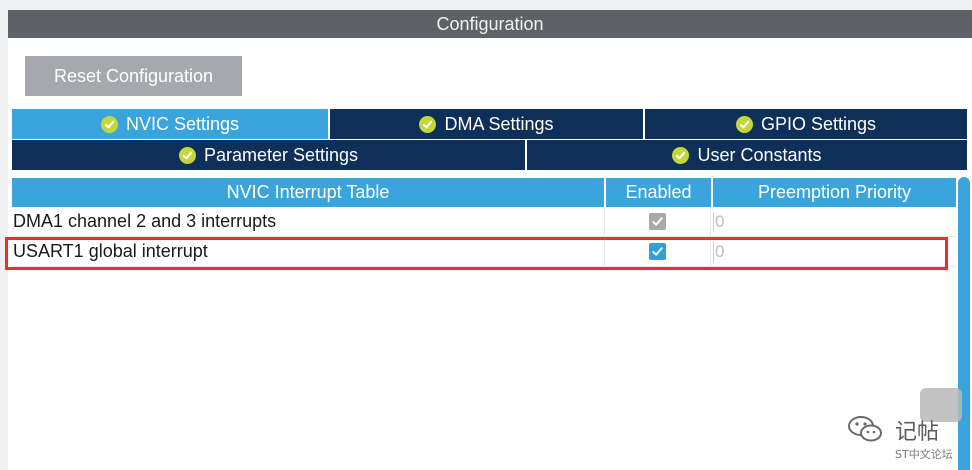 This screenshot has height=470, width=972. I want to click on tab-row-1: NVIC Settings DMA Settings GPIO Settings, so click(489, 124).